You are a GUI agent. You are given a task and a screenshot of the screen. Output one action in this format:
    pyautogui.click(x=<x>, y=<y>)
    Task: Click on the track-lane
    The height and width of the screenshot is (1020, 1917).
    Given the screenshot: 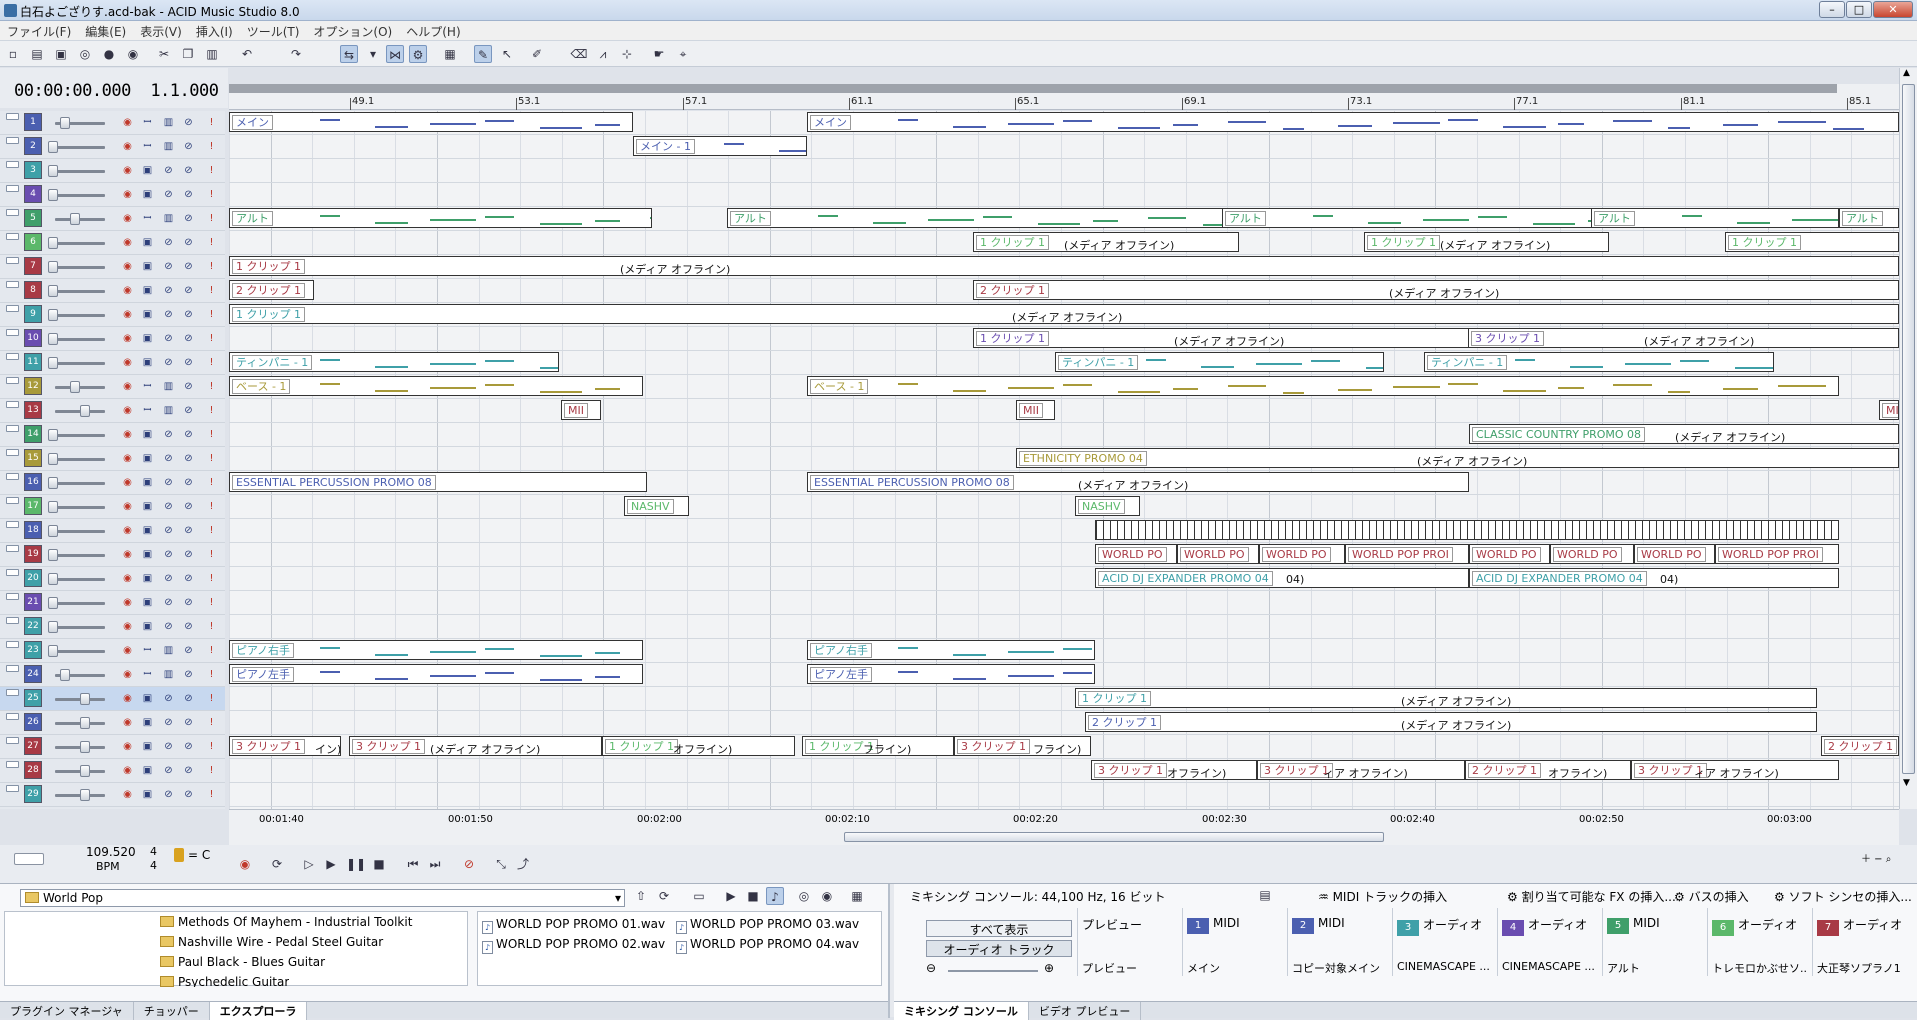 What is the action you would take?
    pyautogui.click(x=1064, y=411)
    